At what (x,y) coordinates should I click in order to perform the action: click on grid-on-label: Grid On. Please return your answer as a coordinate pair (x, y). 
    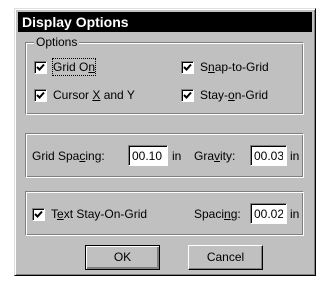
    Looking at the image, I should click on (74, 67).